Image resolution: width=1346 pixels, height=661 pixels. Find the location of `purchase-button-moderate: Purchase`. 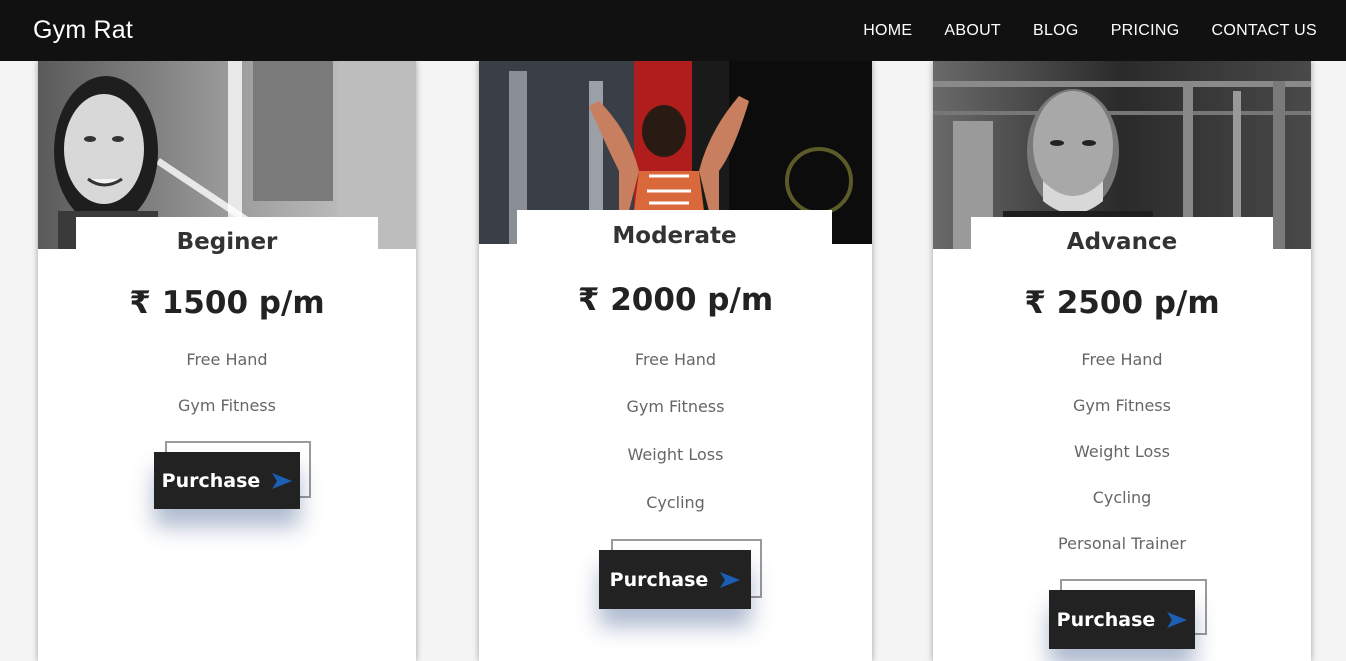

purchase-button-moderate: Purchase is located at coordinates (675, 579).